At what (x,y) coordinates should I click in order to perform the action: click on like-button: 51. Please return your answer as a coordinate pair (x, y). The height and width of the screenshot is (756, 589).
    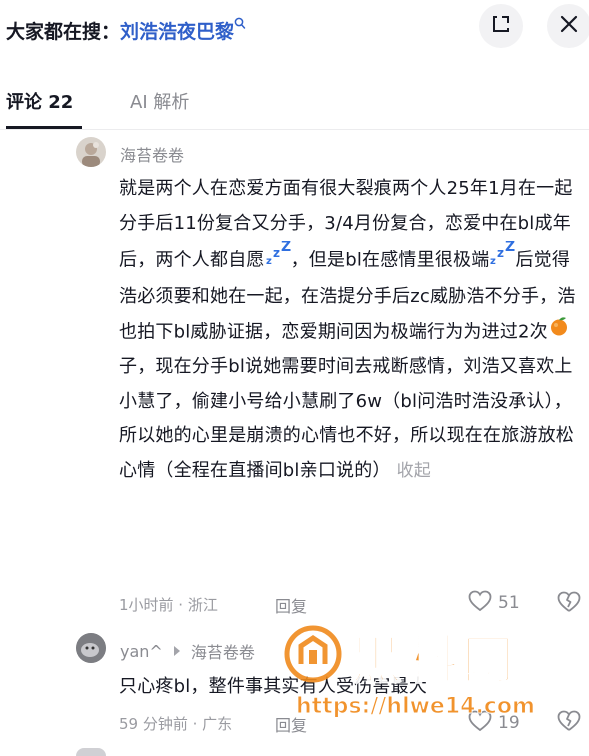
    Looking at the image, I should click on (494, 603).